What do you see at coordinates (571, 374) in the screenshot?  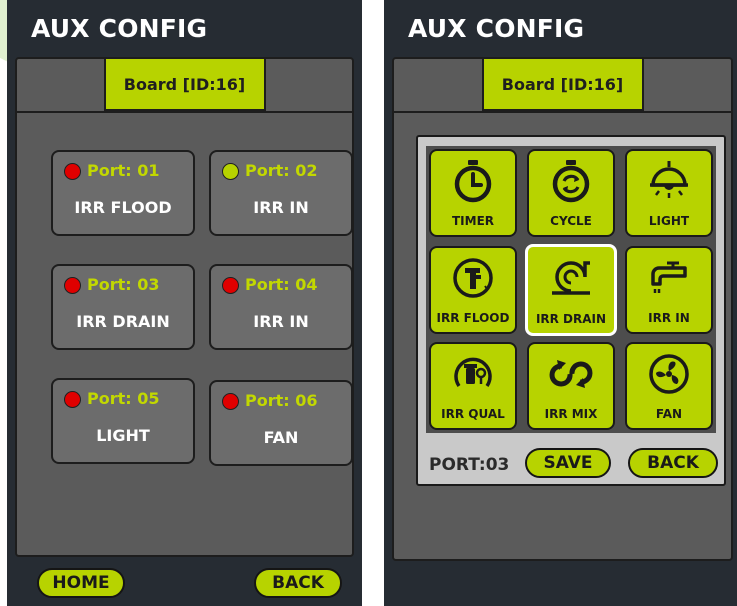 I see `mix-icon` at bounding box center [571, 374].